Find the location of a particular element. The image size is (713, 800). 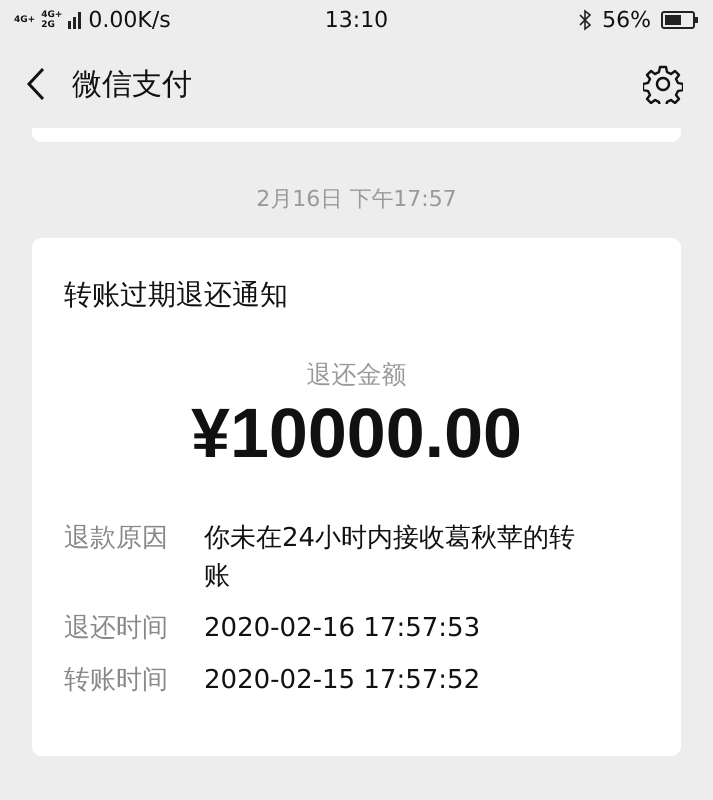

detail-value: 2020-02-15 17:57:52 is located at coordinates (343, 680).